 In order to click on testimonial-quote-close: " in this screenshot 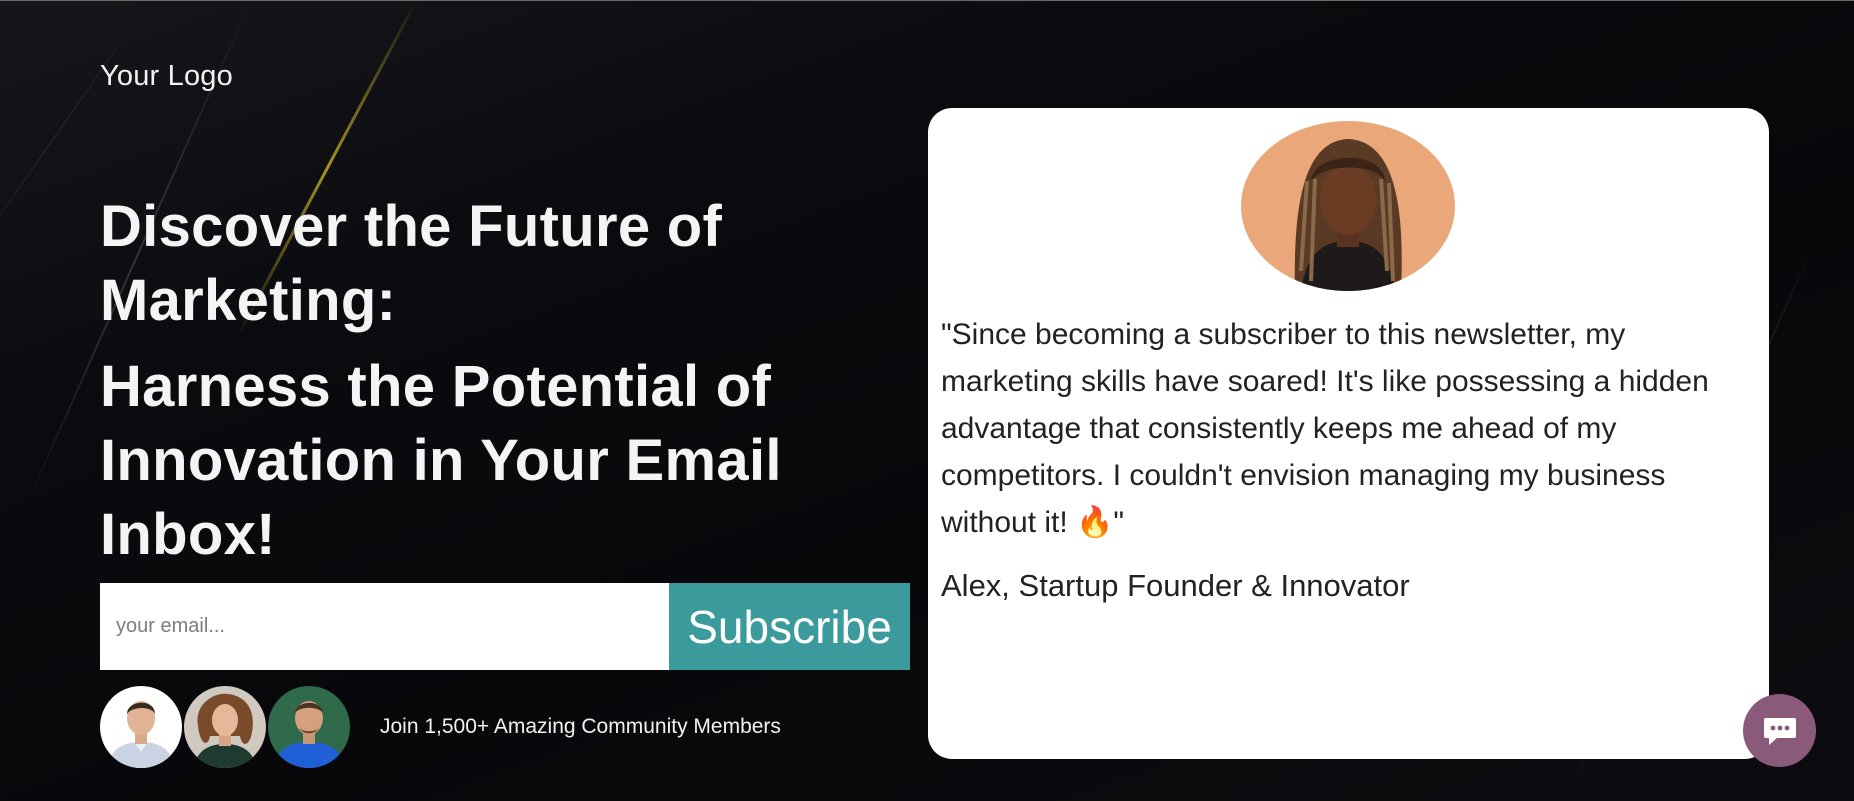, I will do `click(1119, 522)`.